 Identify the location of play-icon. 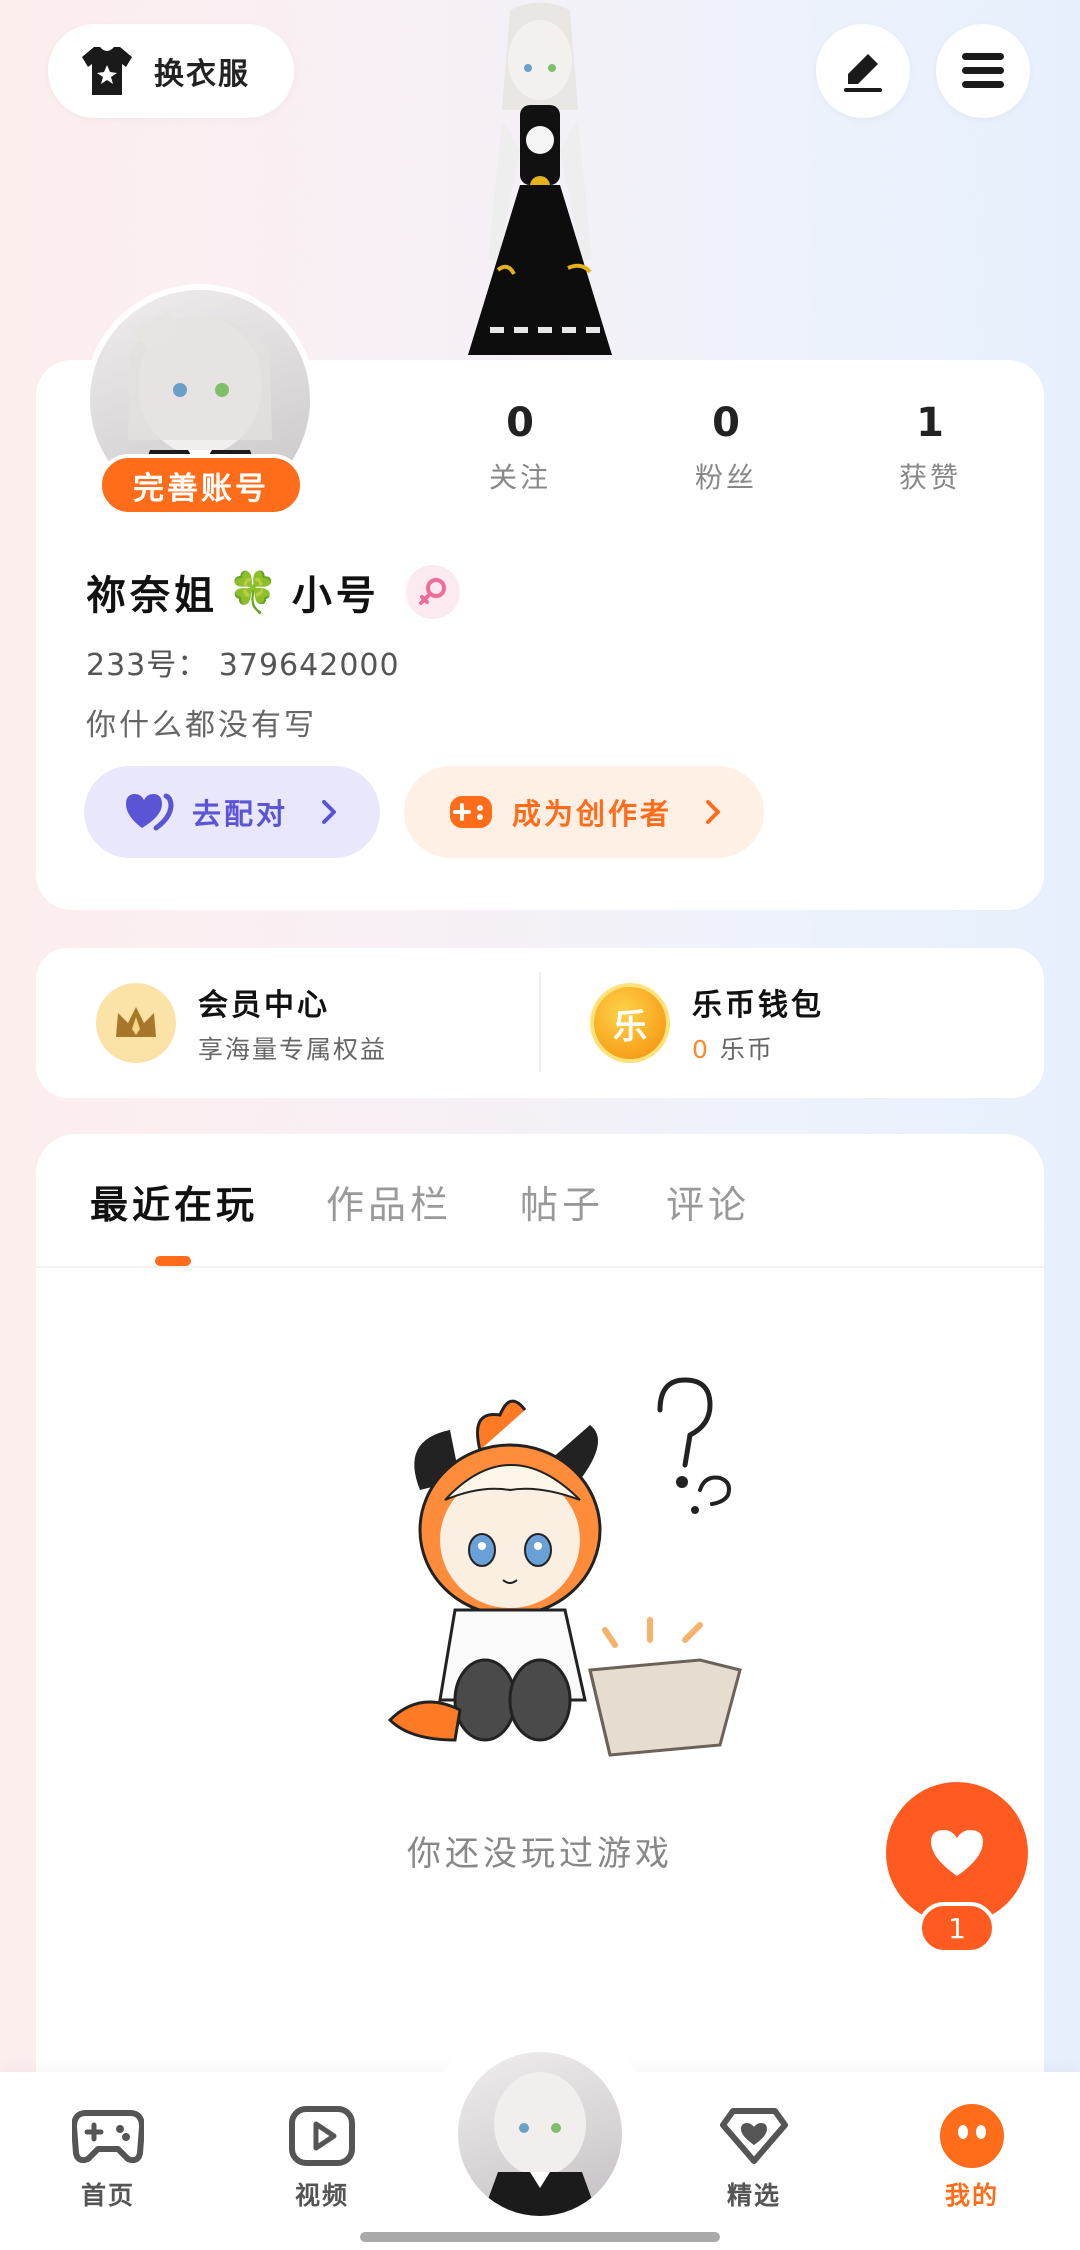
(322, 2136).